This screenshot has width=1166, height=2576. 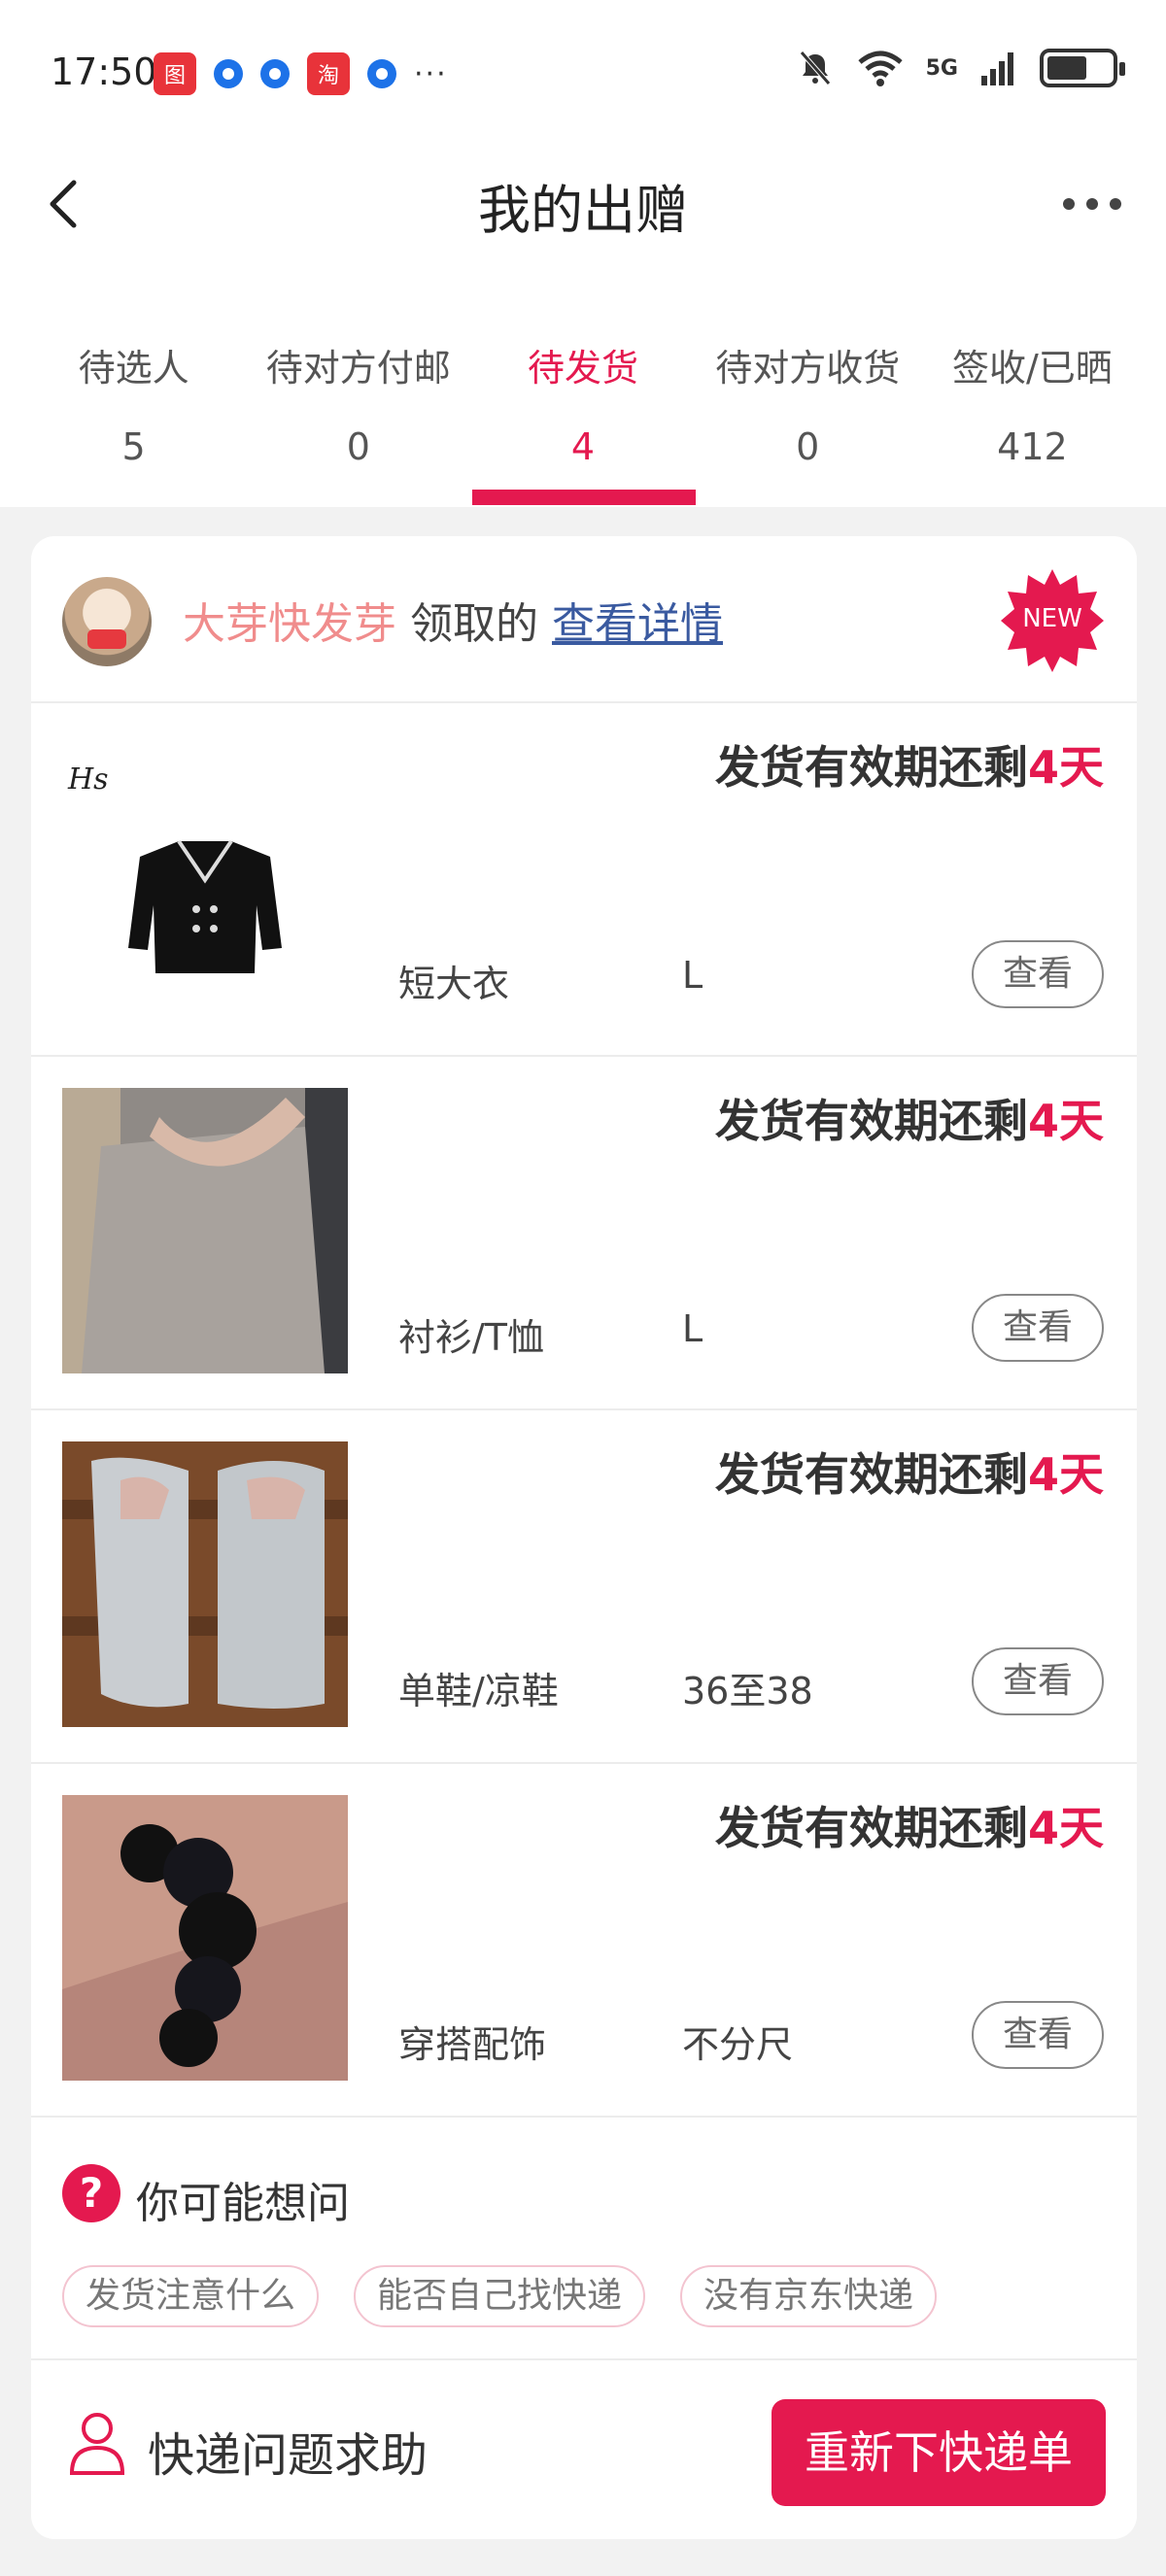 I want to click on view-details-link: 查看详情, so click(x=637, y=624).